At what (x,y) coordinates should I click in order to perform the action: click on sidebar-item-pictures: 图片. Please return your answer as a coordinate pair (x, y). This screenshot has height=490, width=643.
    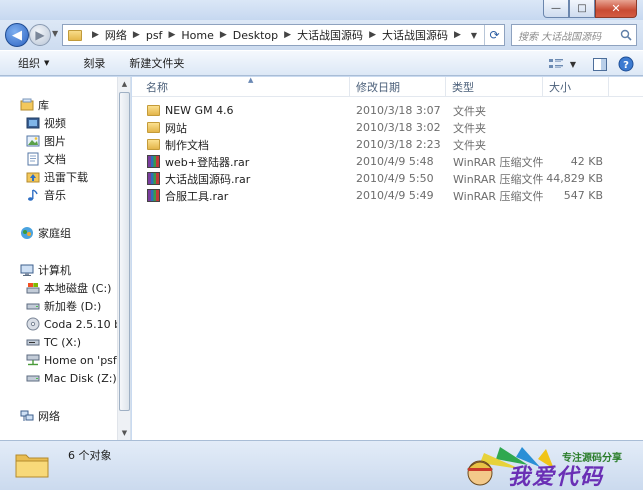
    Looking at the image, I should click on (46, 141).